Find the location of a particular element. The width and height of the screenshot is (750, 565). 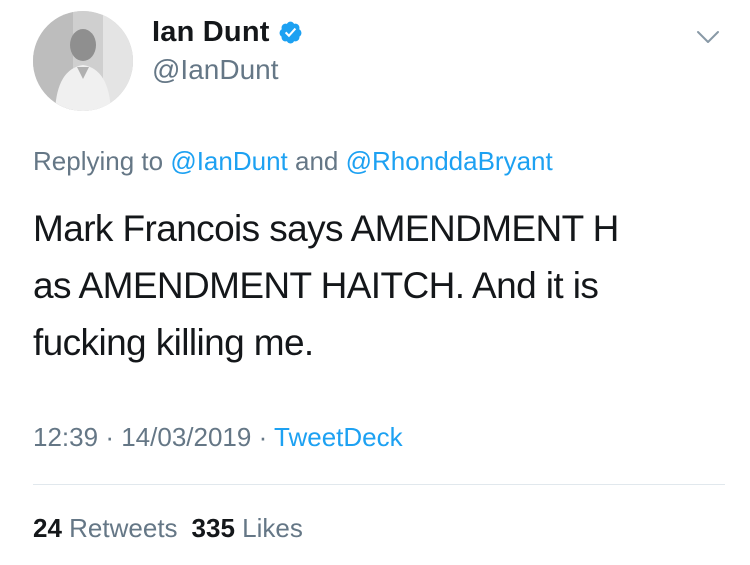

likes-count: 335 is located at coordinates (213, 528).